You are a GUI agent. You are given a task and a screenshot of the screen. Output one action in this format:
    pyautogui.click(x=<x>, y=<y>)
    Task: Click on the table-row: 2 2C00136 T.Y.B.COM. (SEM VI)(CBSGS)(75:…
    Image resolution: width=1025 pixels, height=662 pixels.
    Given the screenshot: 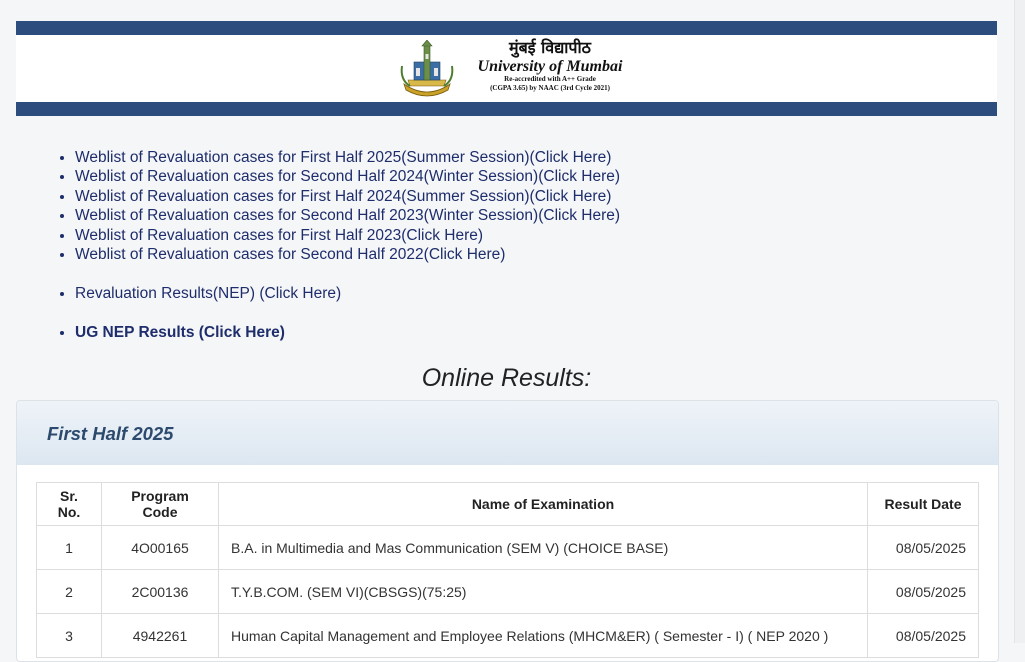 What is the action you would take?
    pyautogui.click(x=507, y=591)
    